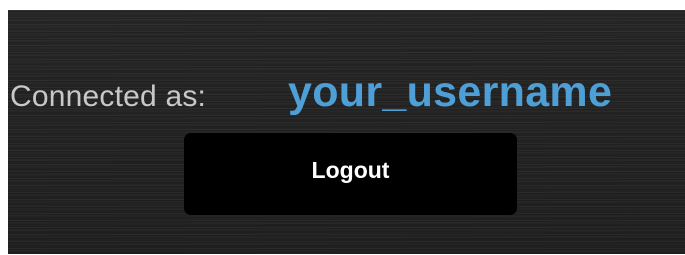  I want to click on username-text: your_username, so click(450, 92).